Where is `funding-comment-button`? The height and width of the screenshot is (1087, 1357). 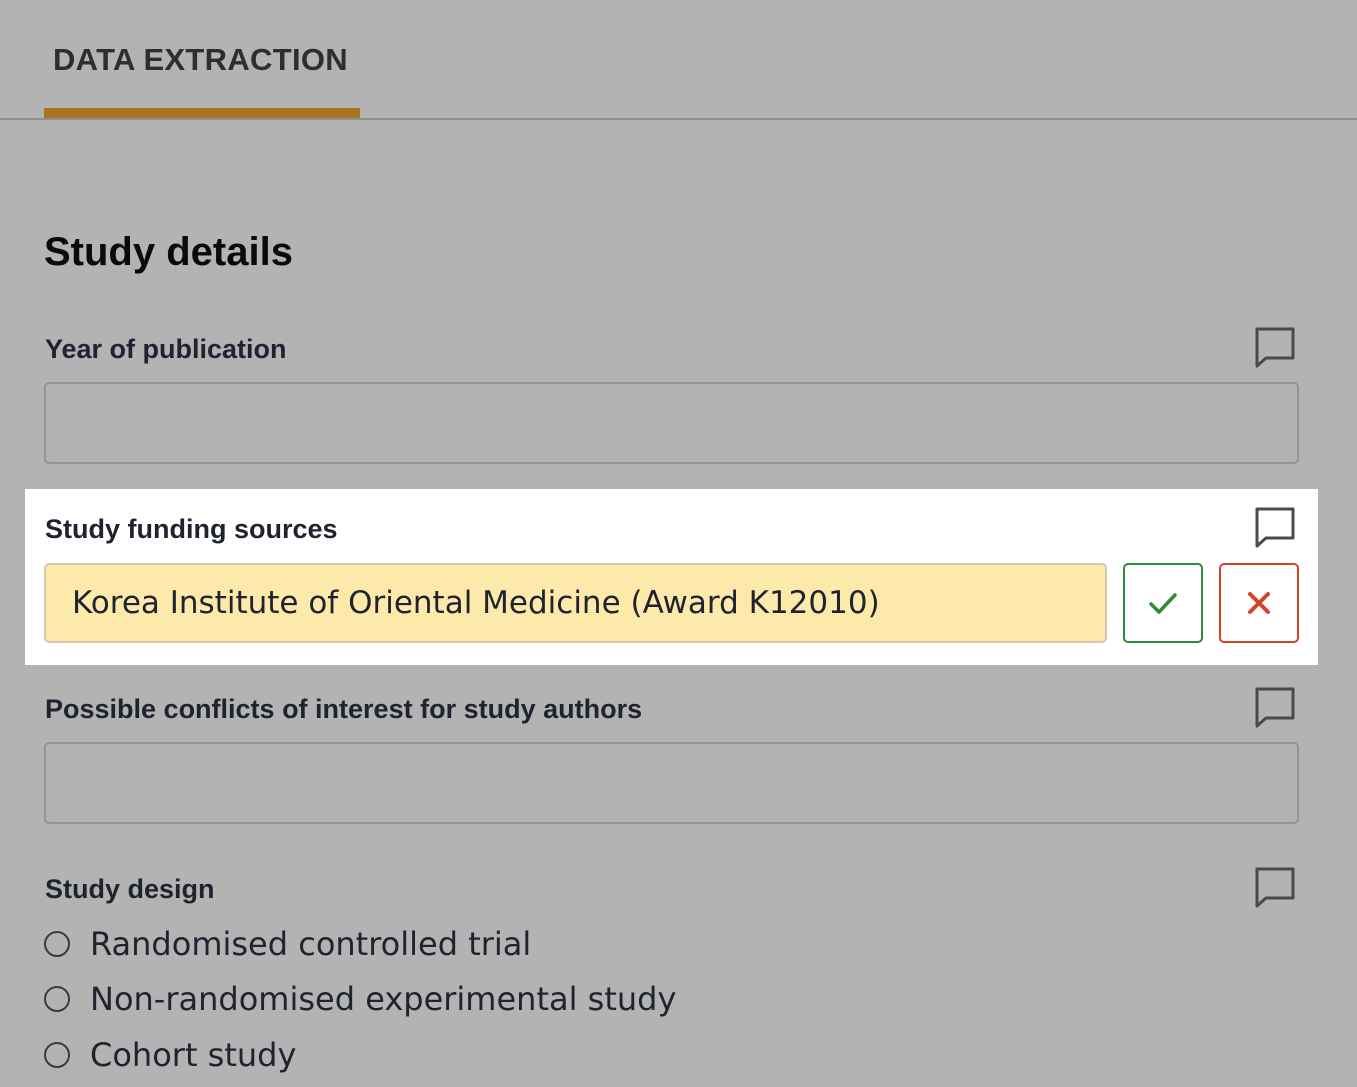
funding-comment-button is located at coordinates (1275, 528).